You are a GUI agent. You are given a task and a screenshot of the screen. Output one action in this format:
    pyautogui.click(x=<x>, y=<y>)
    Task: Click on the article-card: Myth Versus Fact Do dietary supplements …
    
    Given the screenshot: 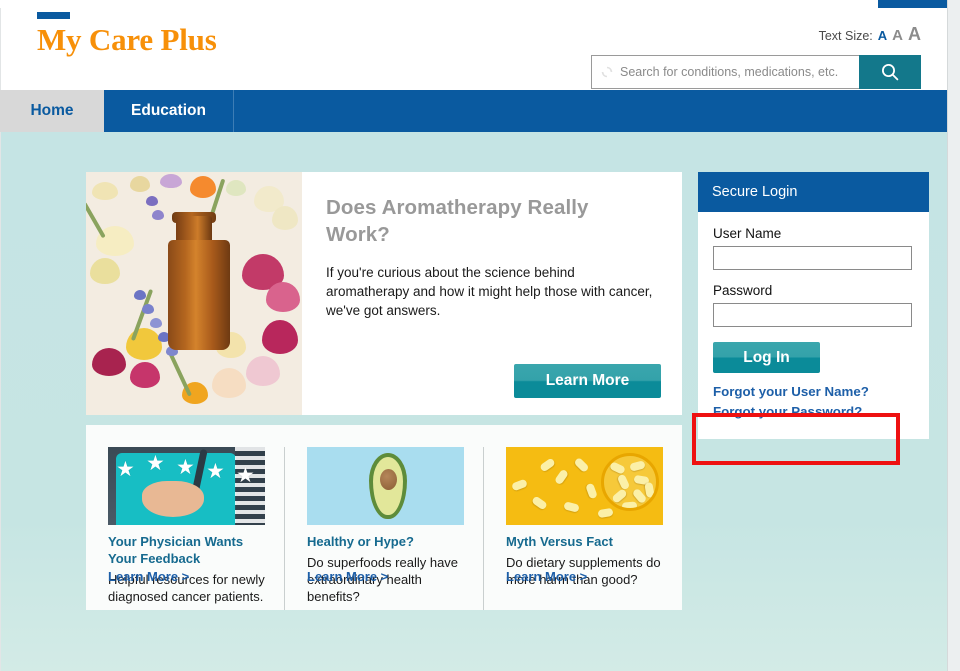 What is the action you would take?
    pyautogui.click(x=582, y=528)
    